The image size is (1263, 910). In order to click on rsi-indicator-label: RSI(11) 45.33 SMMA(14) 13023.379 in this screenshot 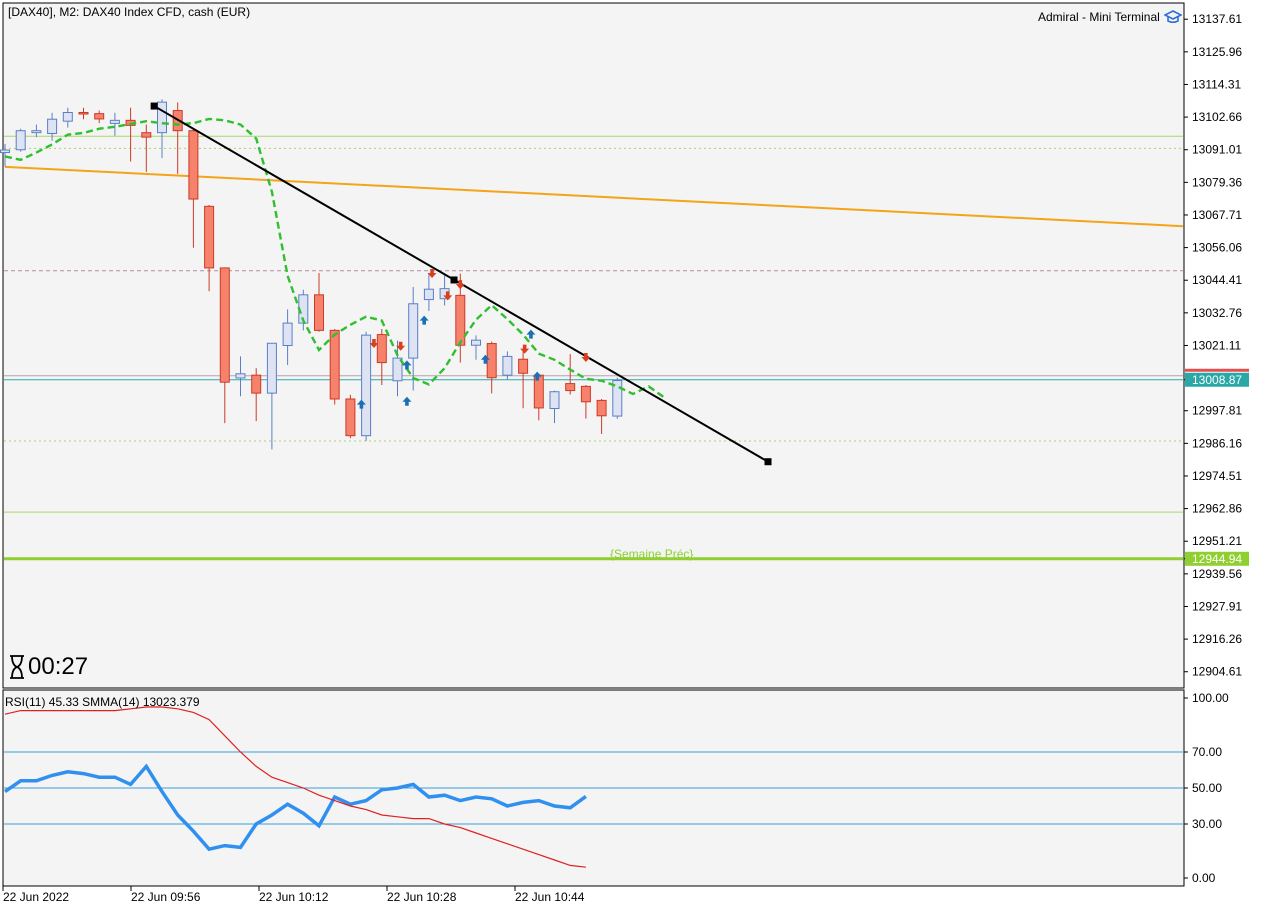, I will do `click(102, 702)`.